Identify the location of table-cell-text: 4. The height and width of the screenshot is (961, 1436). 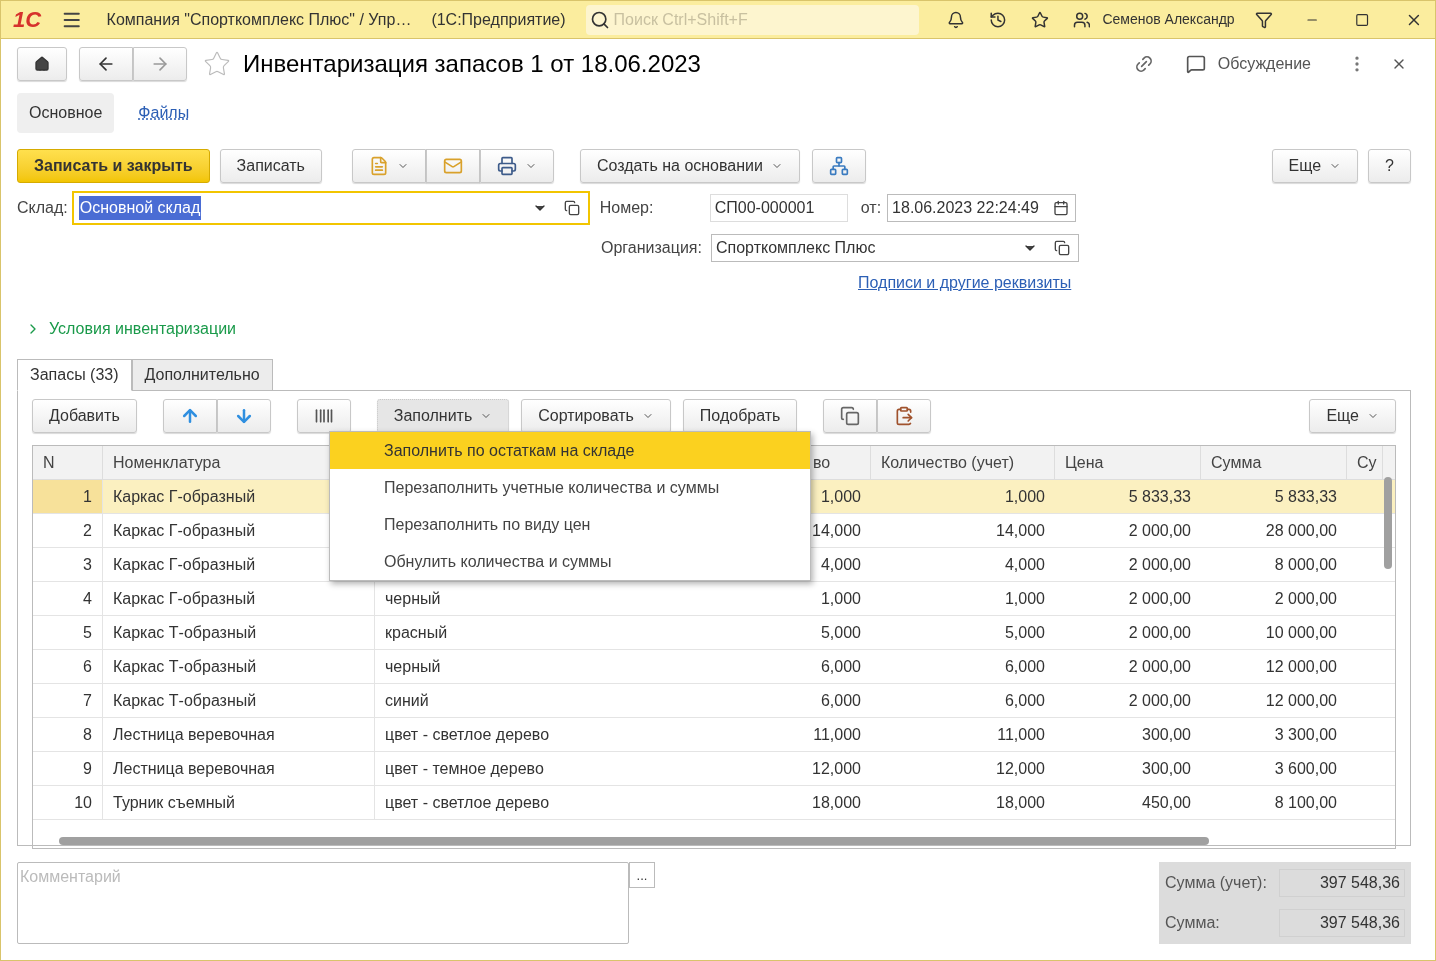
(87, 598).